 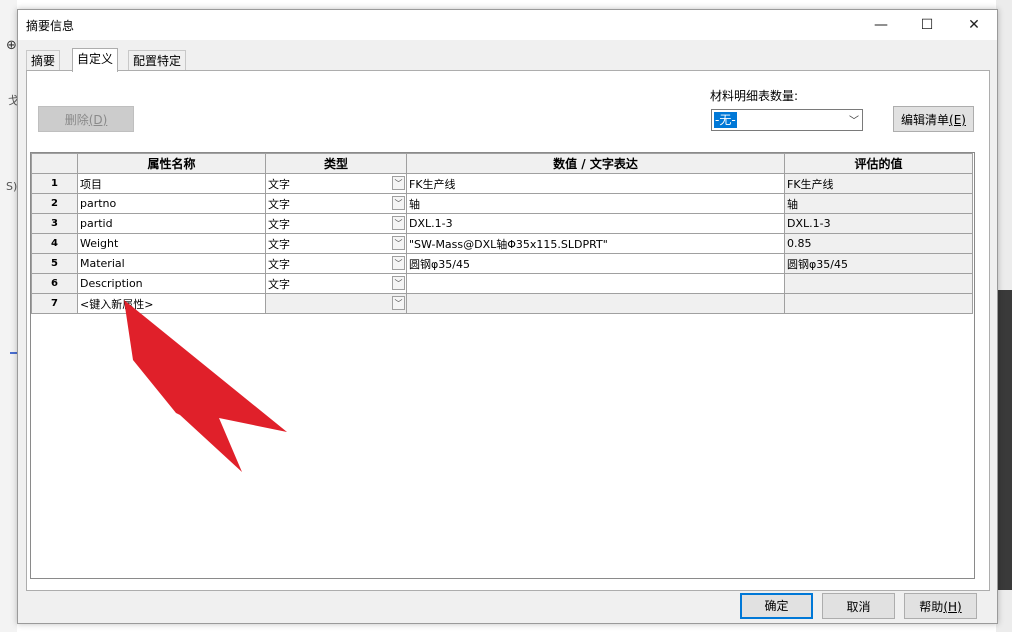 What do you see at coordinates (974, 25) in the screenshot?
I see `close-button: ✕` at bounding box center [974, 25].